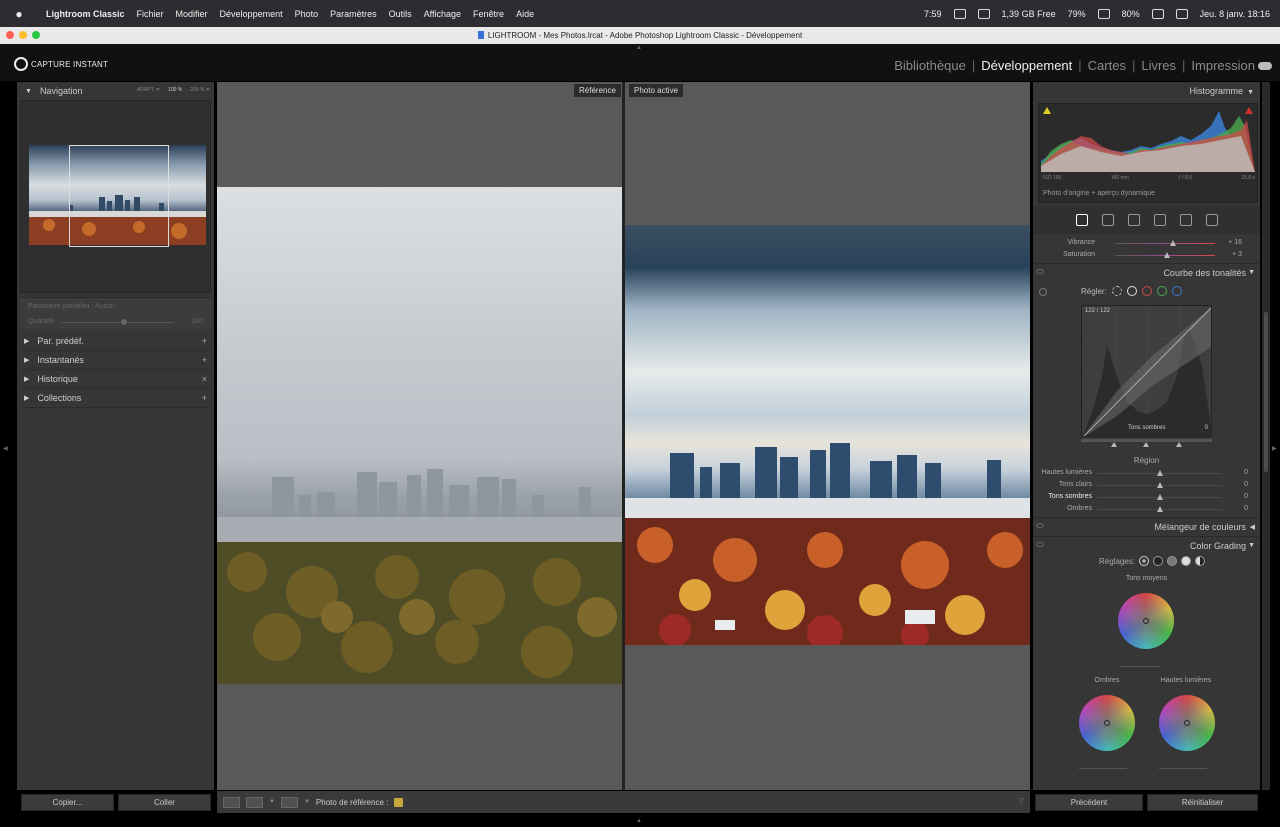  I want to click on menu-developpement: Développement, so click(251, 14).